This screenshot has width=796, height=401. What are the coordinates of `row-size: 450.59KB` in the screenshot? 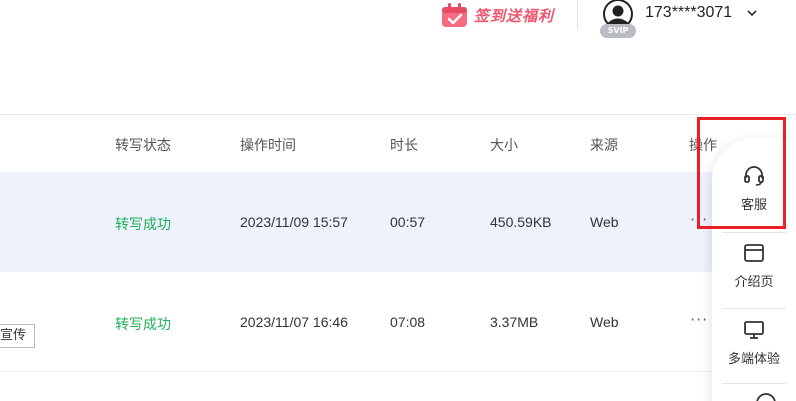 It's located at (521, 222).